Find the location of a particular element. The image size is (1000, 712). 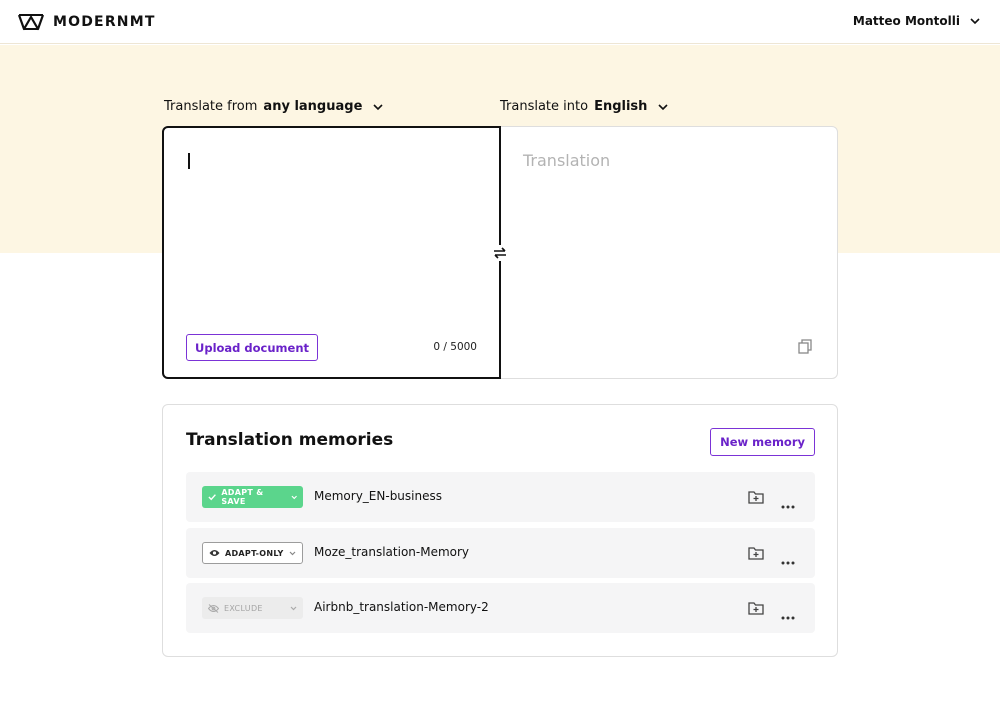

eye-off-icon is located at coordinates (213, 608).